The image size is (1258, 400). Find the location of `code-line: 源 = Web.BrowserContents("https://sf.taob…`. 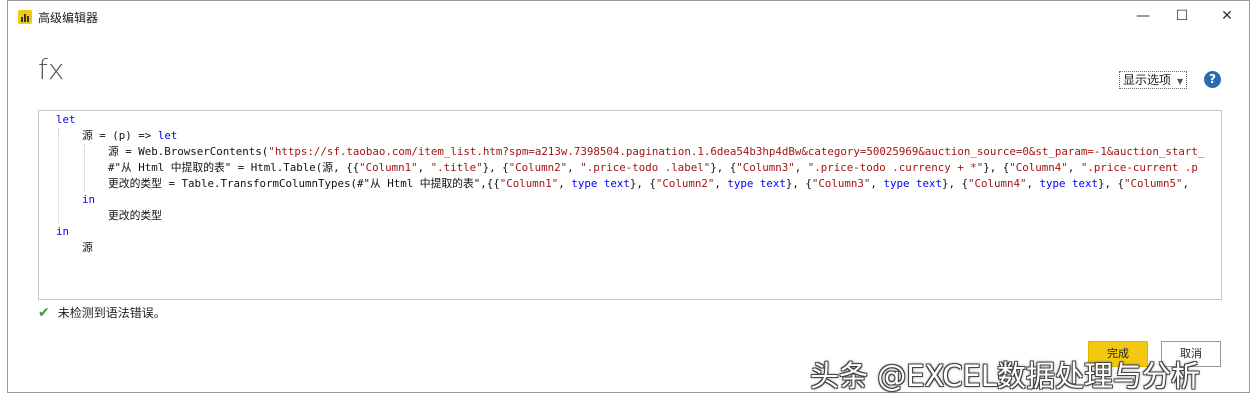

code-line: 源 = Web.BrowserContents("https://sf.taob… is located at coordinates (630, 152).